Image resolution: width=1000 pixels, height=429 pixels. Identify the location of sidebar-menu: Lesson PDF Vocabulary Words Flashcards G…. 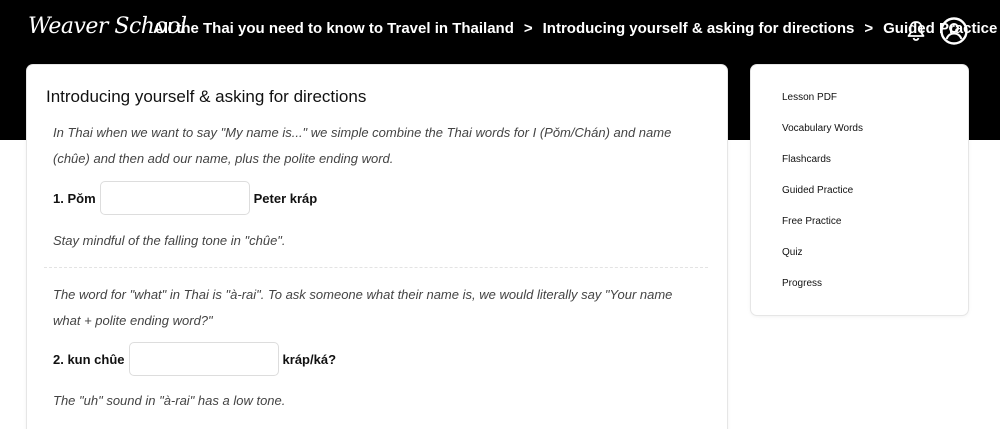
(822, 199).